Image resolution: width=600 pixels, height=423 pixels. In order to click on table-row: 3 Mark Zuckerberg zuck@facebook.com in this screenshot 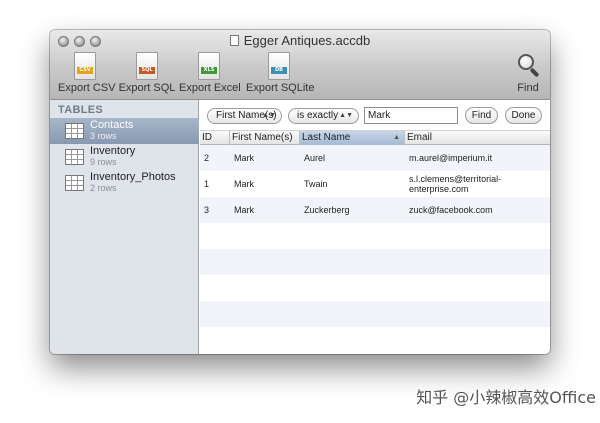, I will do `click(375, 210)`.